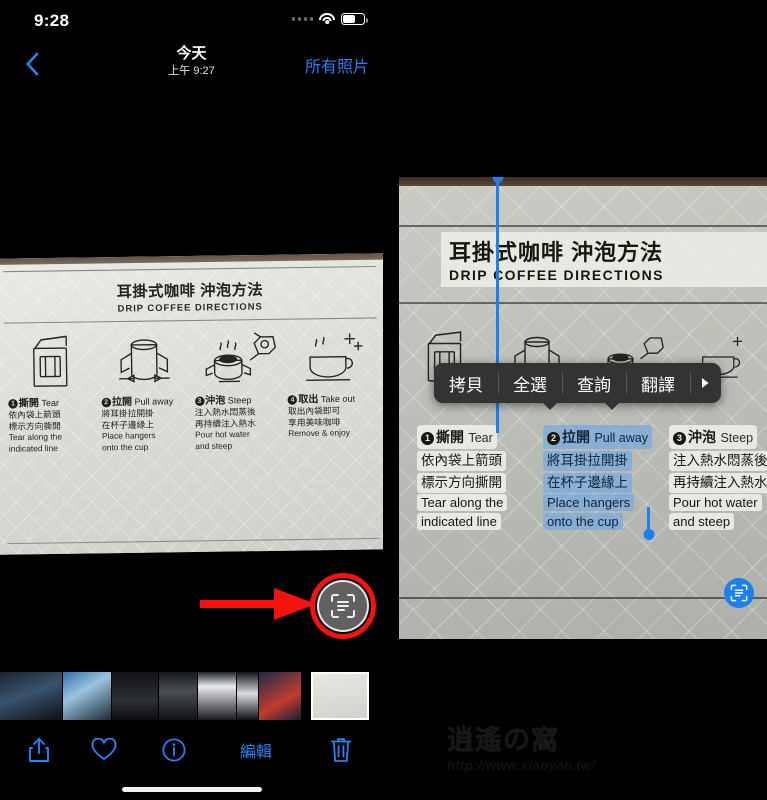 The width and height of the screenshot is (767, 800). I want to click on step-zh-2-0-zoomed: 將耳掛拉開掛, so click(587, 461).